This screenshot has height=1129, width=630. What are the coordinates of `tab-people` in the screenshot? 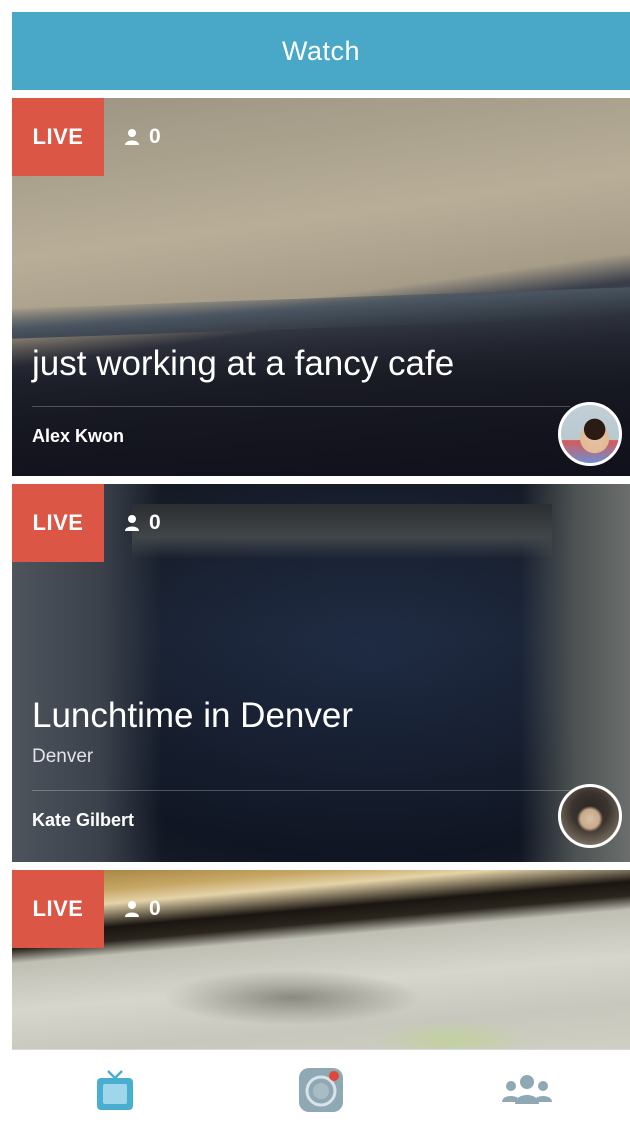 It's located at (527, 1089).